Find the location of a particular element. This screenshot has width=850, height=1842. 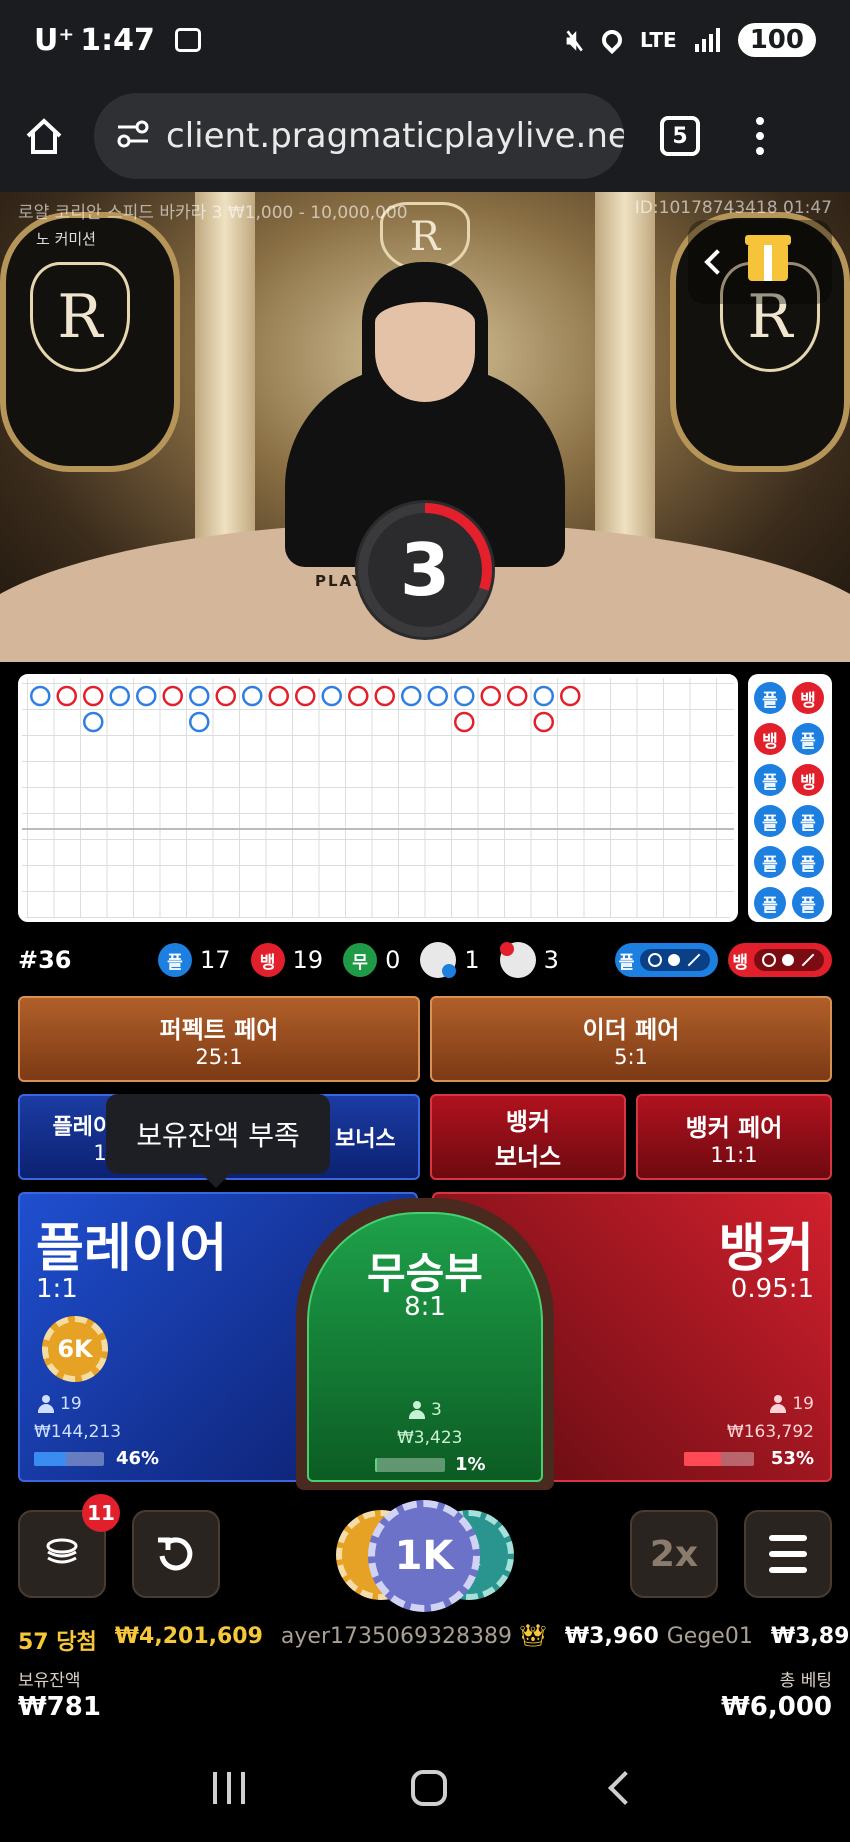

banker-bettors: 19 is located at coordinates (792, 1404).